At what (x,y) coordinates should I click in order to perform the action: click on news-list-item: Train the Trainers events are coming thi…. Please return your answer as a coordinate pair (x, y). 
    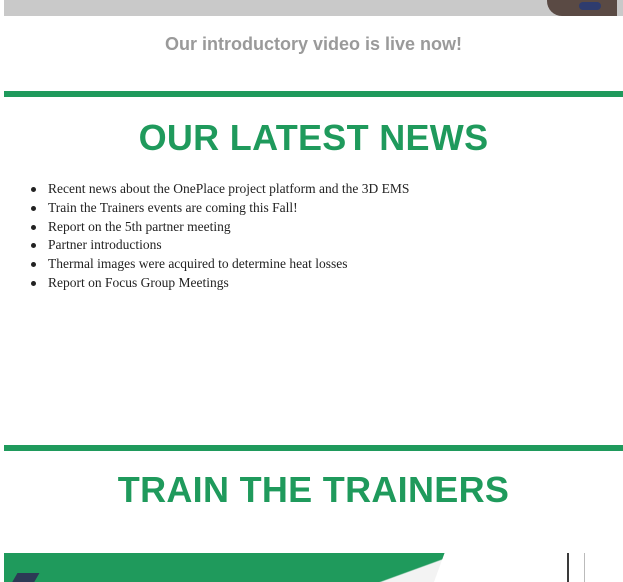
    Looking at the image, I should click on (319, 208).